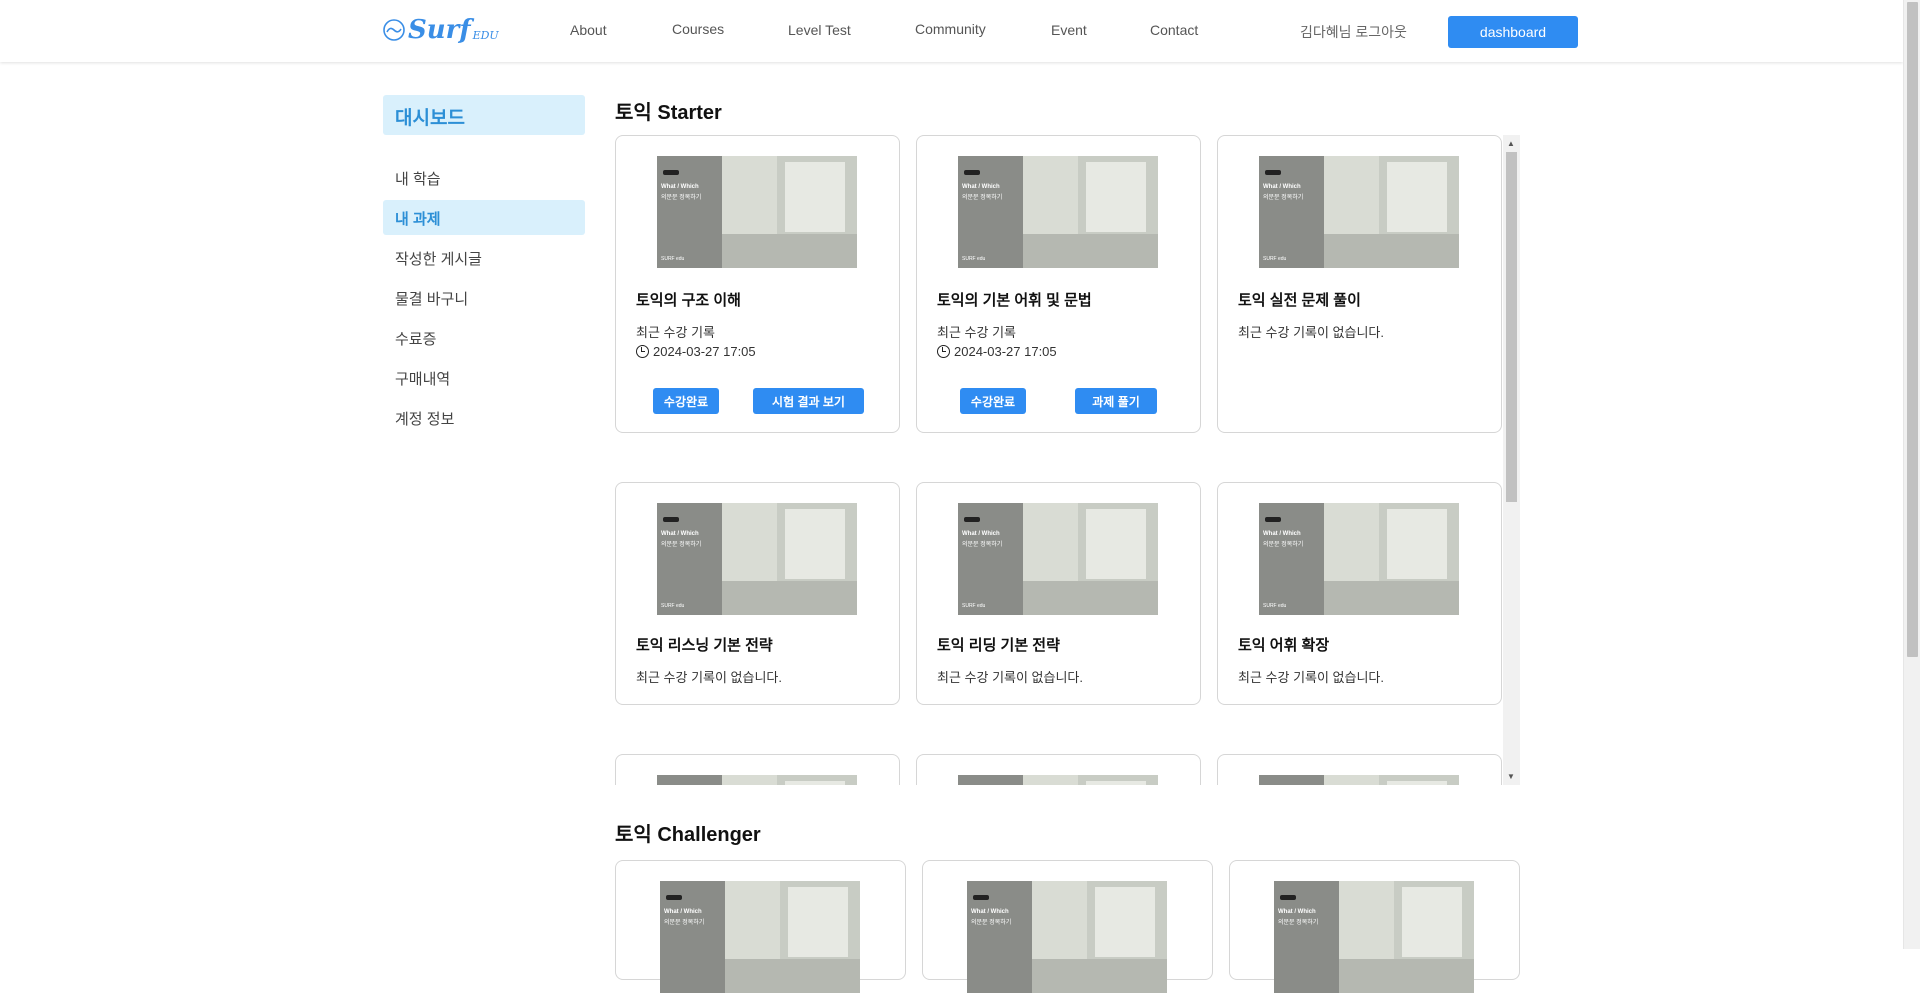 The image size is (1920, 993). I want to click on sidebar-item-my-assignments: 내 과제, so click(484, 217).